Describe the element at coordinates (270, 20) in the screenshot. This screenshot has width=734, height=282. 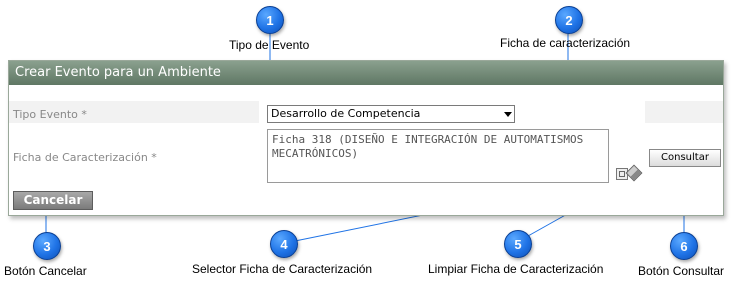
I see `callout-bubble-1: 1` at that location.